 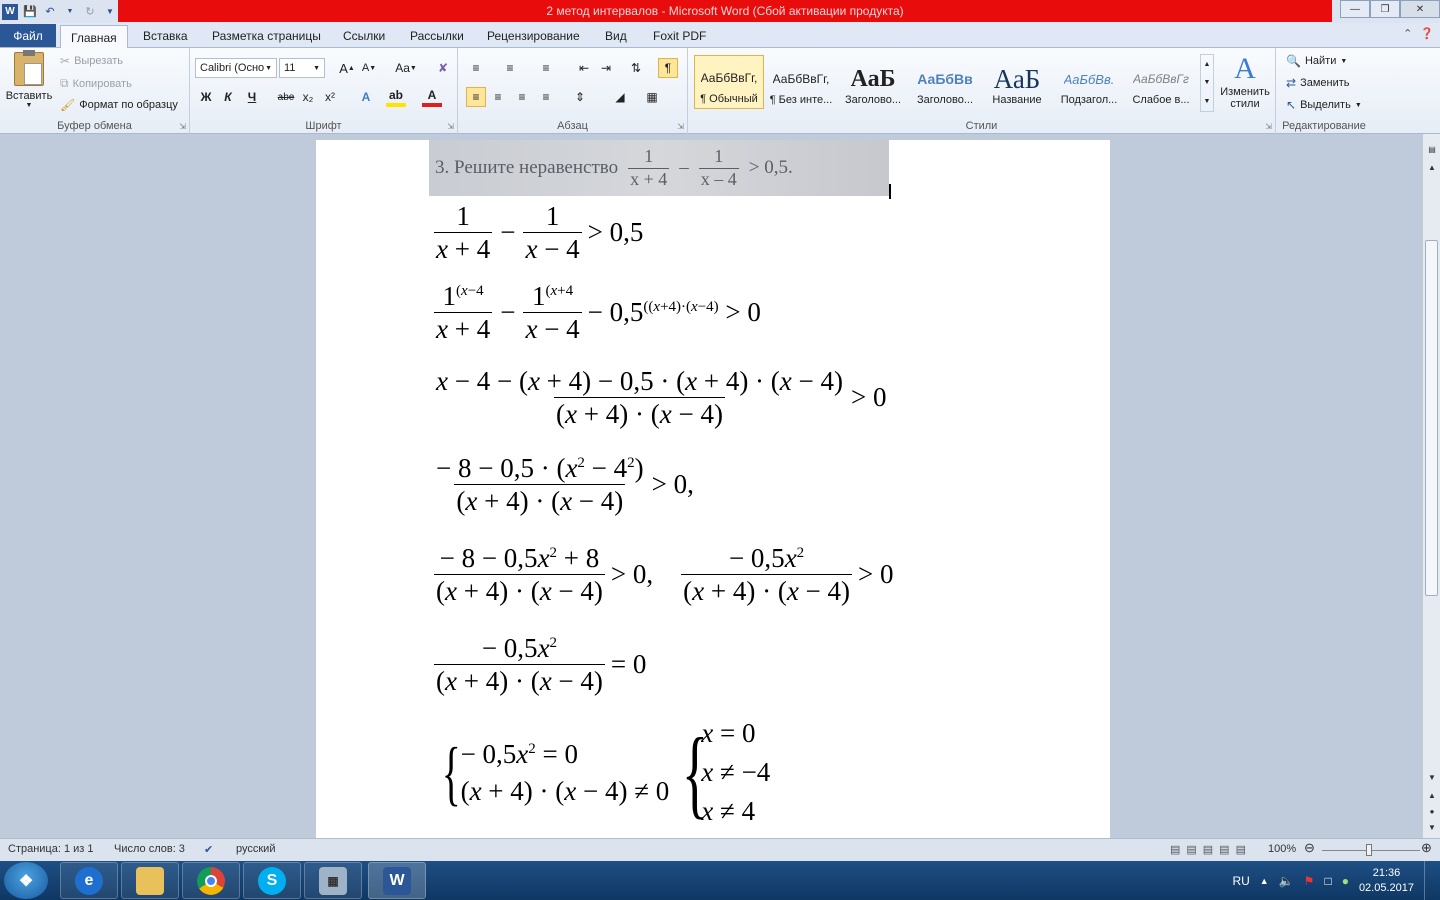 I want to click on view-buttons-icon: ▤▤▤▤▤, so click(x=1211, y=849).